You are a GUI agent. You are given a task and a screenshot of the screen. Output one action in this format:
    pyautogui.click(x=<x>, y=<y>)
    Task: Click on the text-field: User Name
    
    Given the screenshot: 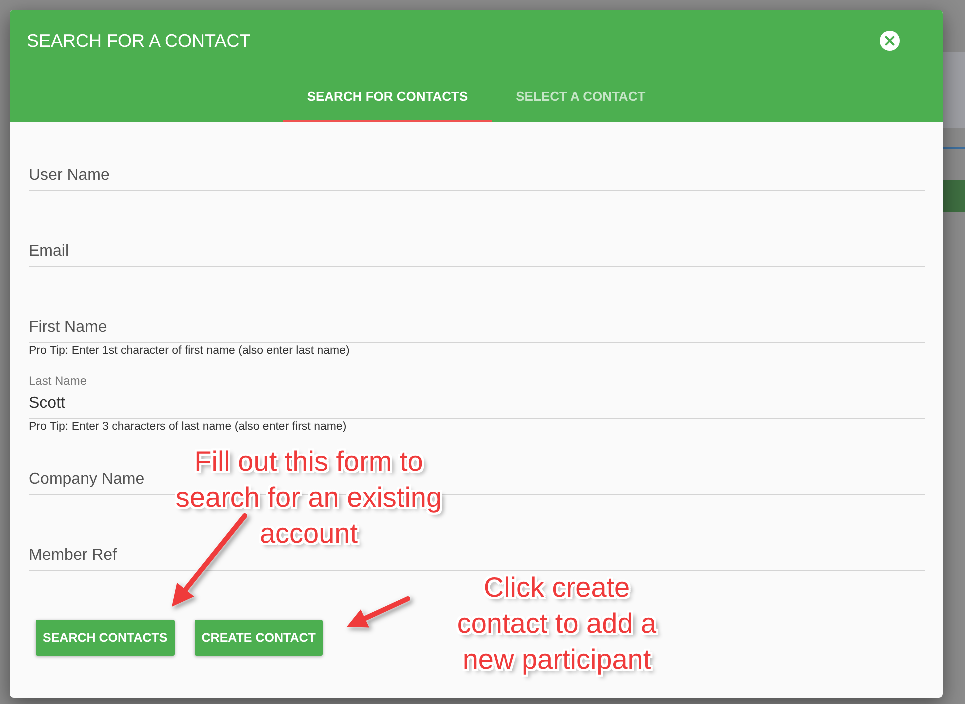 What is the action you would take?
    pyautogui.click(x=477, y=176)
    